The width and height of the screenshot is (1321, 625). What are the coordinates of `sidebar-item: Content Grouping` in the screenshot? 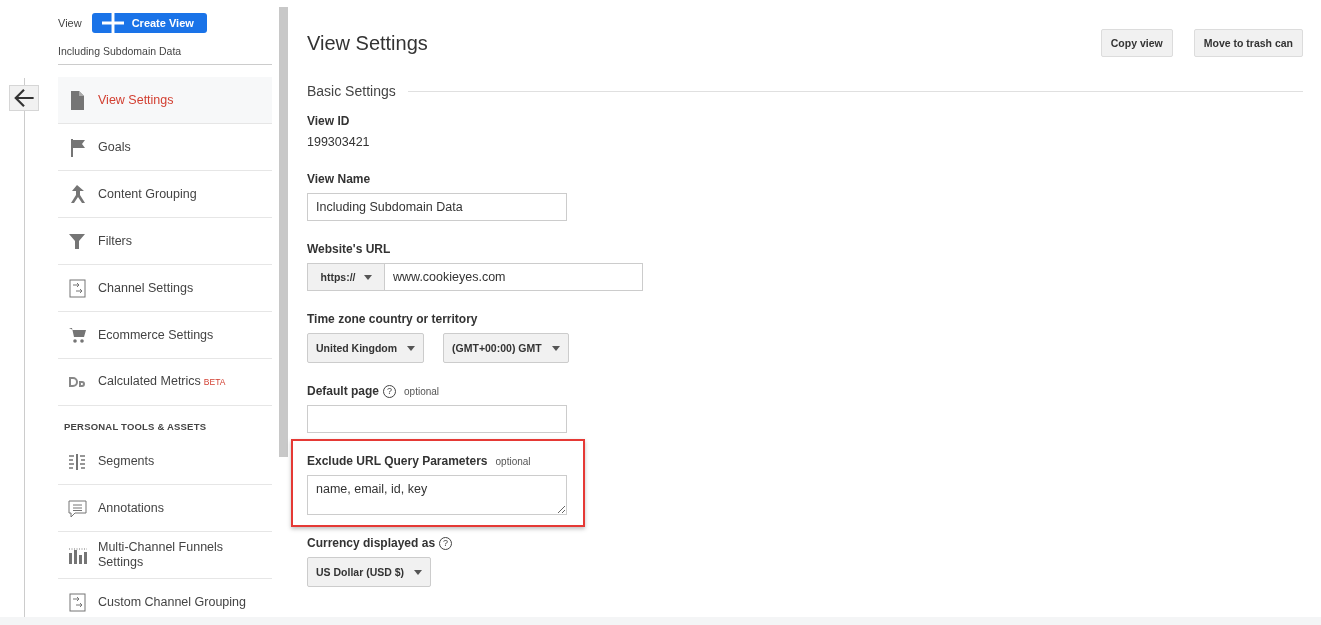 It's located at (165, 194).